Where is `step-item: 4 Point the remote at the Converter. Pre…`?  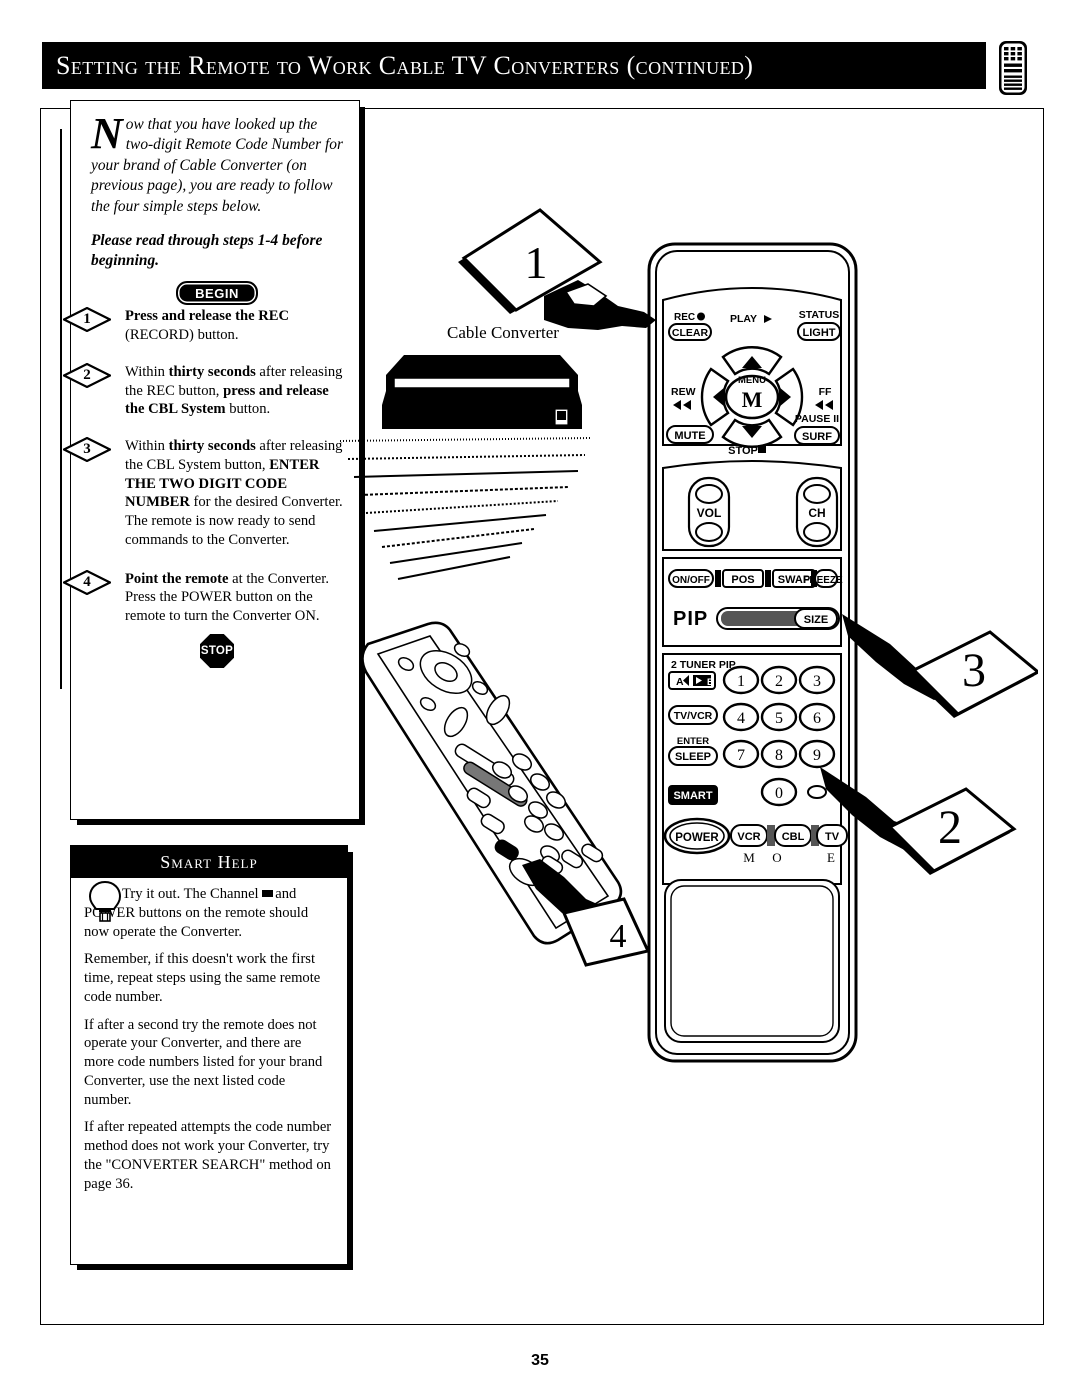 step-item: 4 Point the remote at the Converter. Pre… is located at coordinates (203, 597).